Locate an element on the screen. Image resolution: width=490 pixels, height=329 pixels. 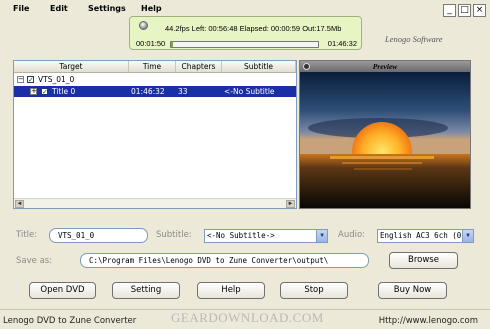
horizontal-scrollbar: ◄ ► is located at coordinates (155, 203).